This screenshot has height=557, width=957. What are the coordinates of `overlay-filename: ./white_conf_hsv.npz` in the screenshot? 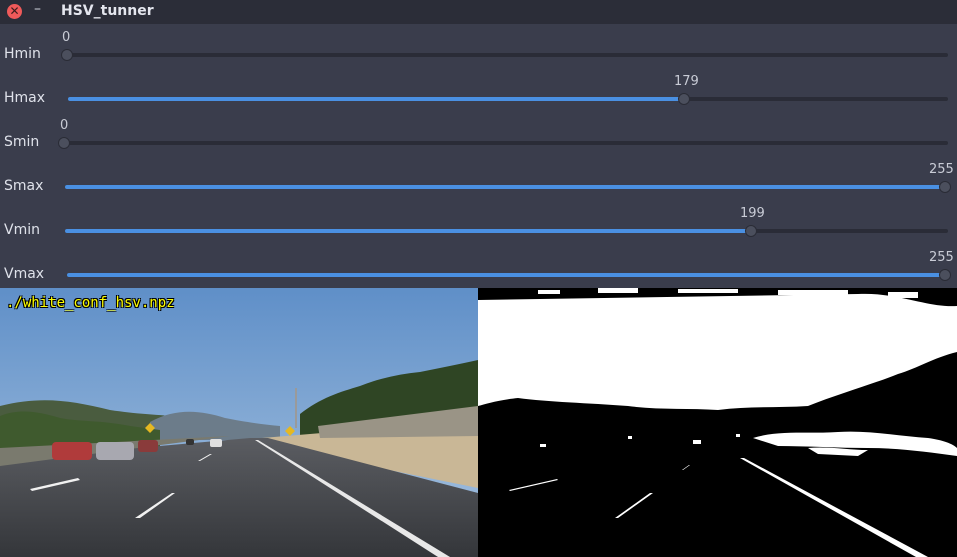 It's located at (90, 303).